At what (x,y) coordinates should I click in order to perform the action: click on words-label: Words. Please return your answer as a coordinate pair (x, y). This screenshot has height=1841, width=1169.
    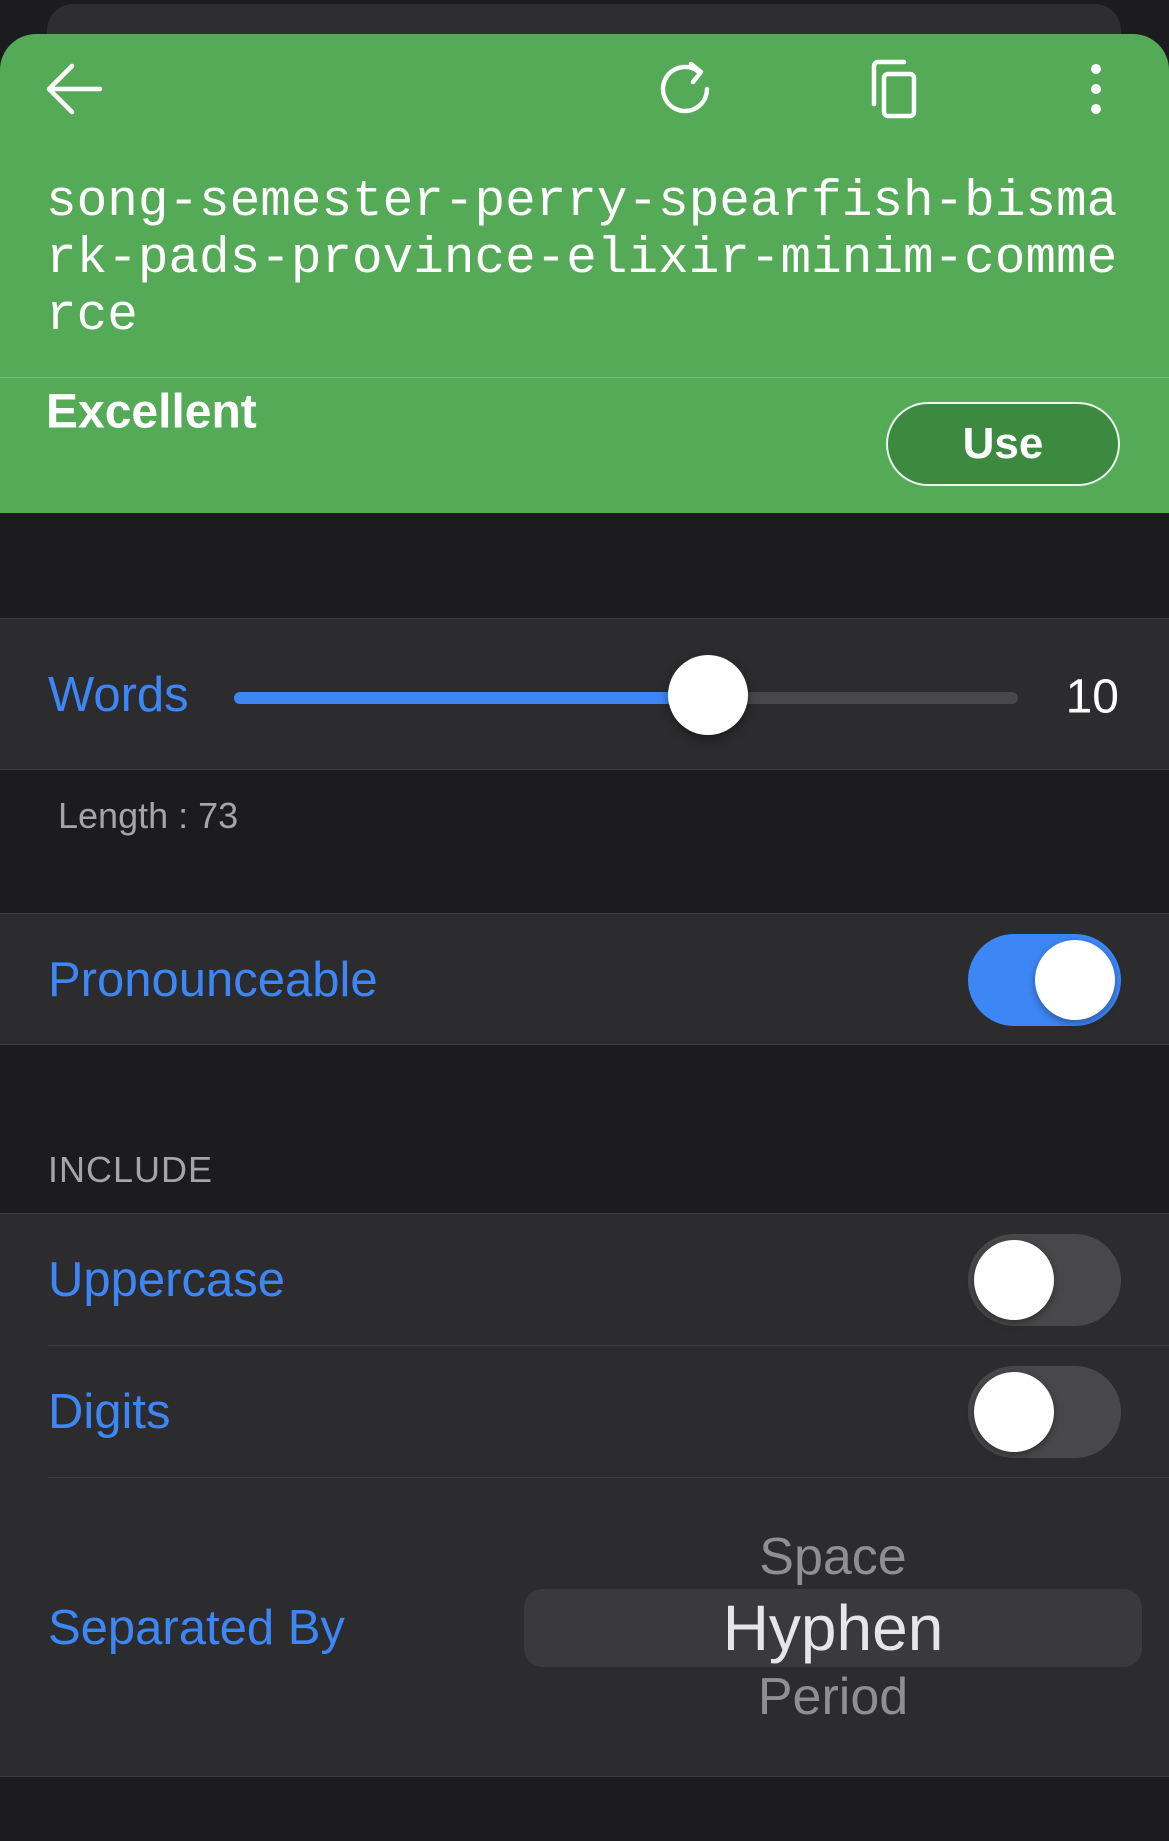
    Looking at the image, I should click on (118, 695).